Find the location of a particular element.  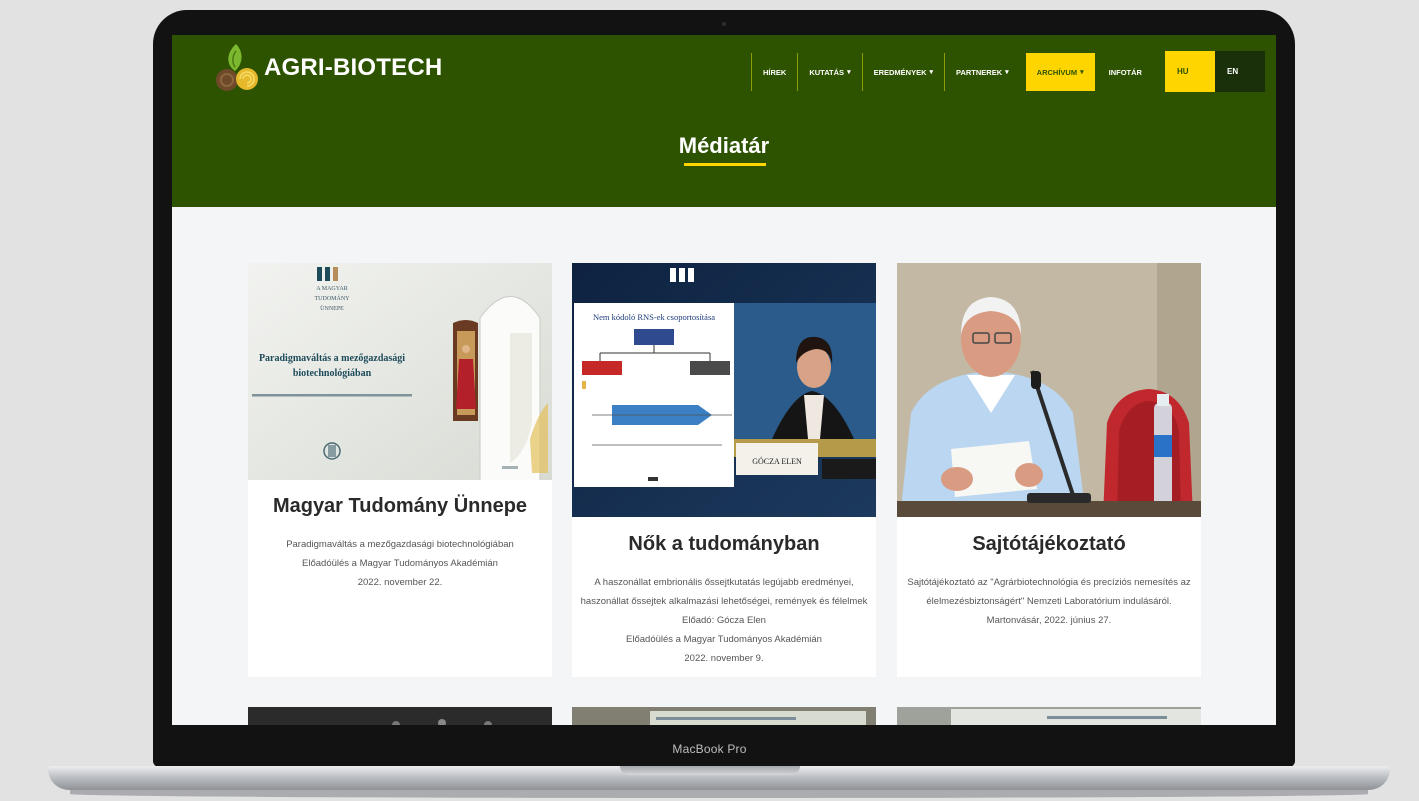

nav-item-partnerek: PARTNEREK ▾ is located at coordinates (982, 72).